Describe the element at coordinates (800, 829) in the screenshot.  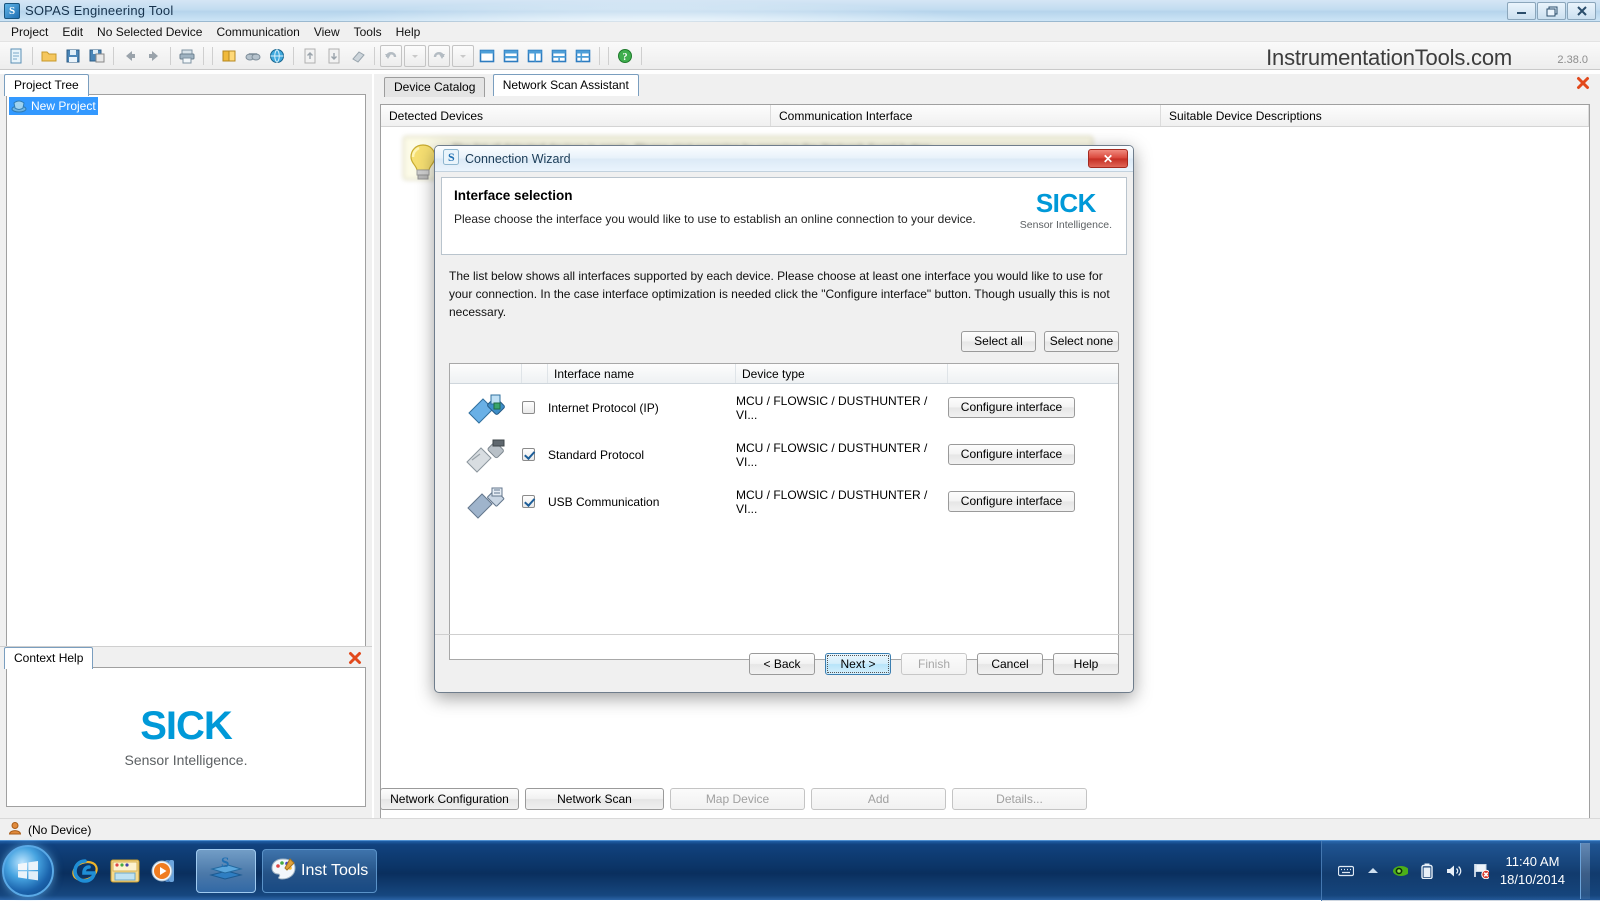
I see `status-bar: (No Device)` at that location.